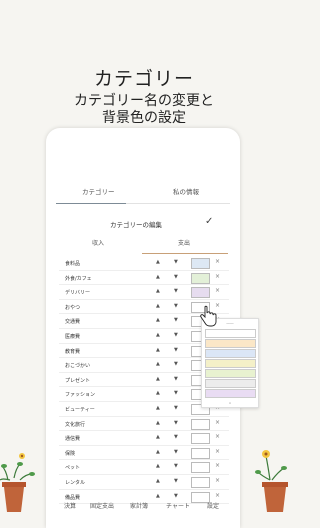 This screenshot has width=320, height=528. I want to click on category-name: レンタル, so click(75, 482).